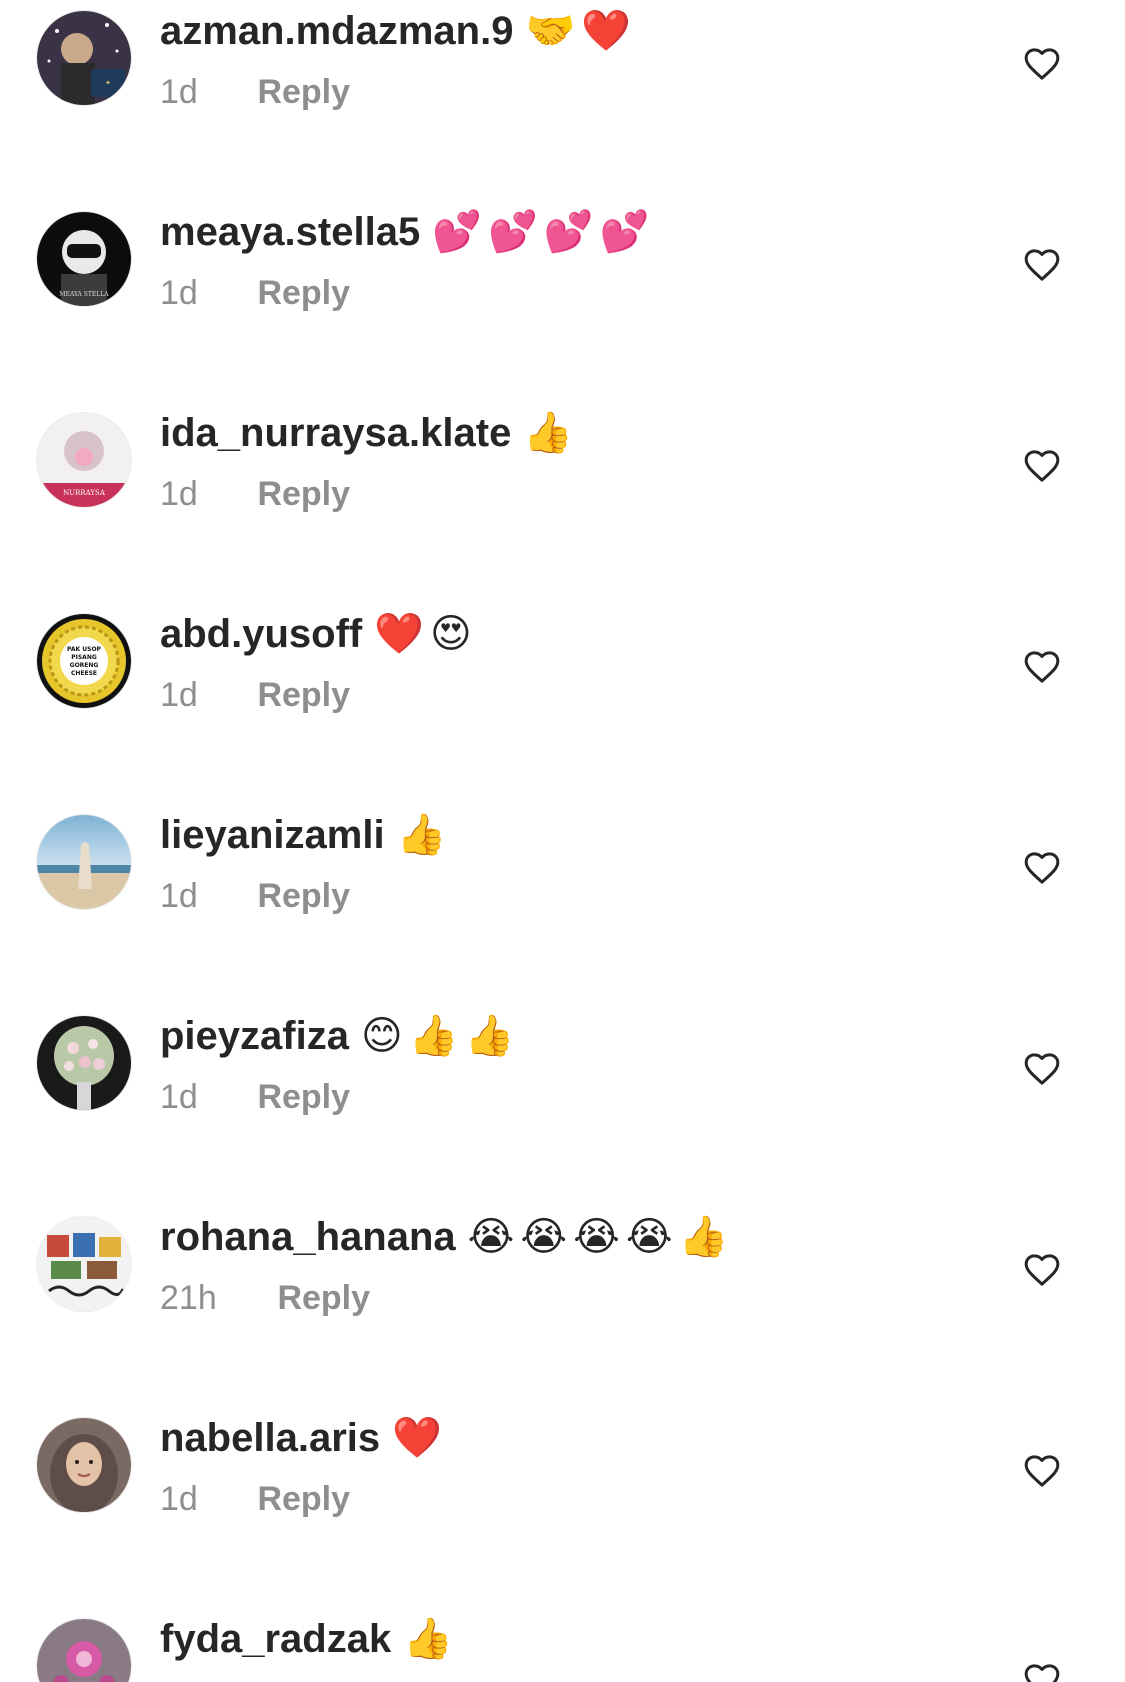 This screenshot has width=1125, height=1682. I want to click on username: azman.mdazman.9, so click(336, 31).